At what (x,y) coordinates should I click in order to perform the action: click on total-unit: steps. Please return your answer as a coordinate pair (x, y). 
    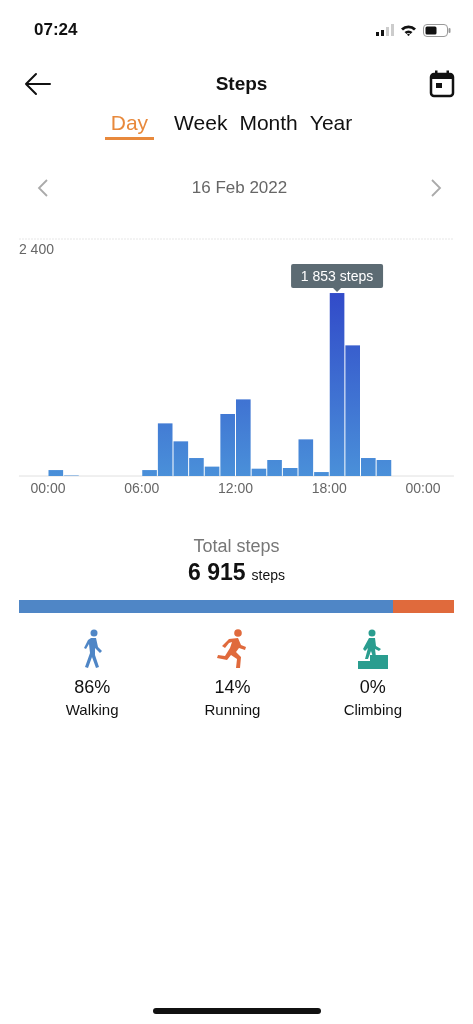
    Looking at the image, I should click on (268, 575).